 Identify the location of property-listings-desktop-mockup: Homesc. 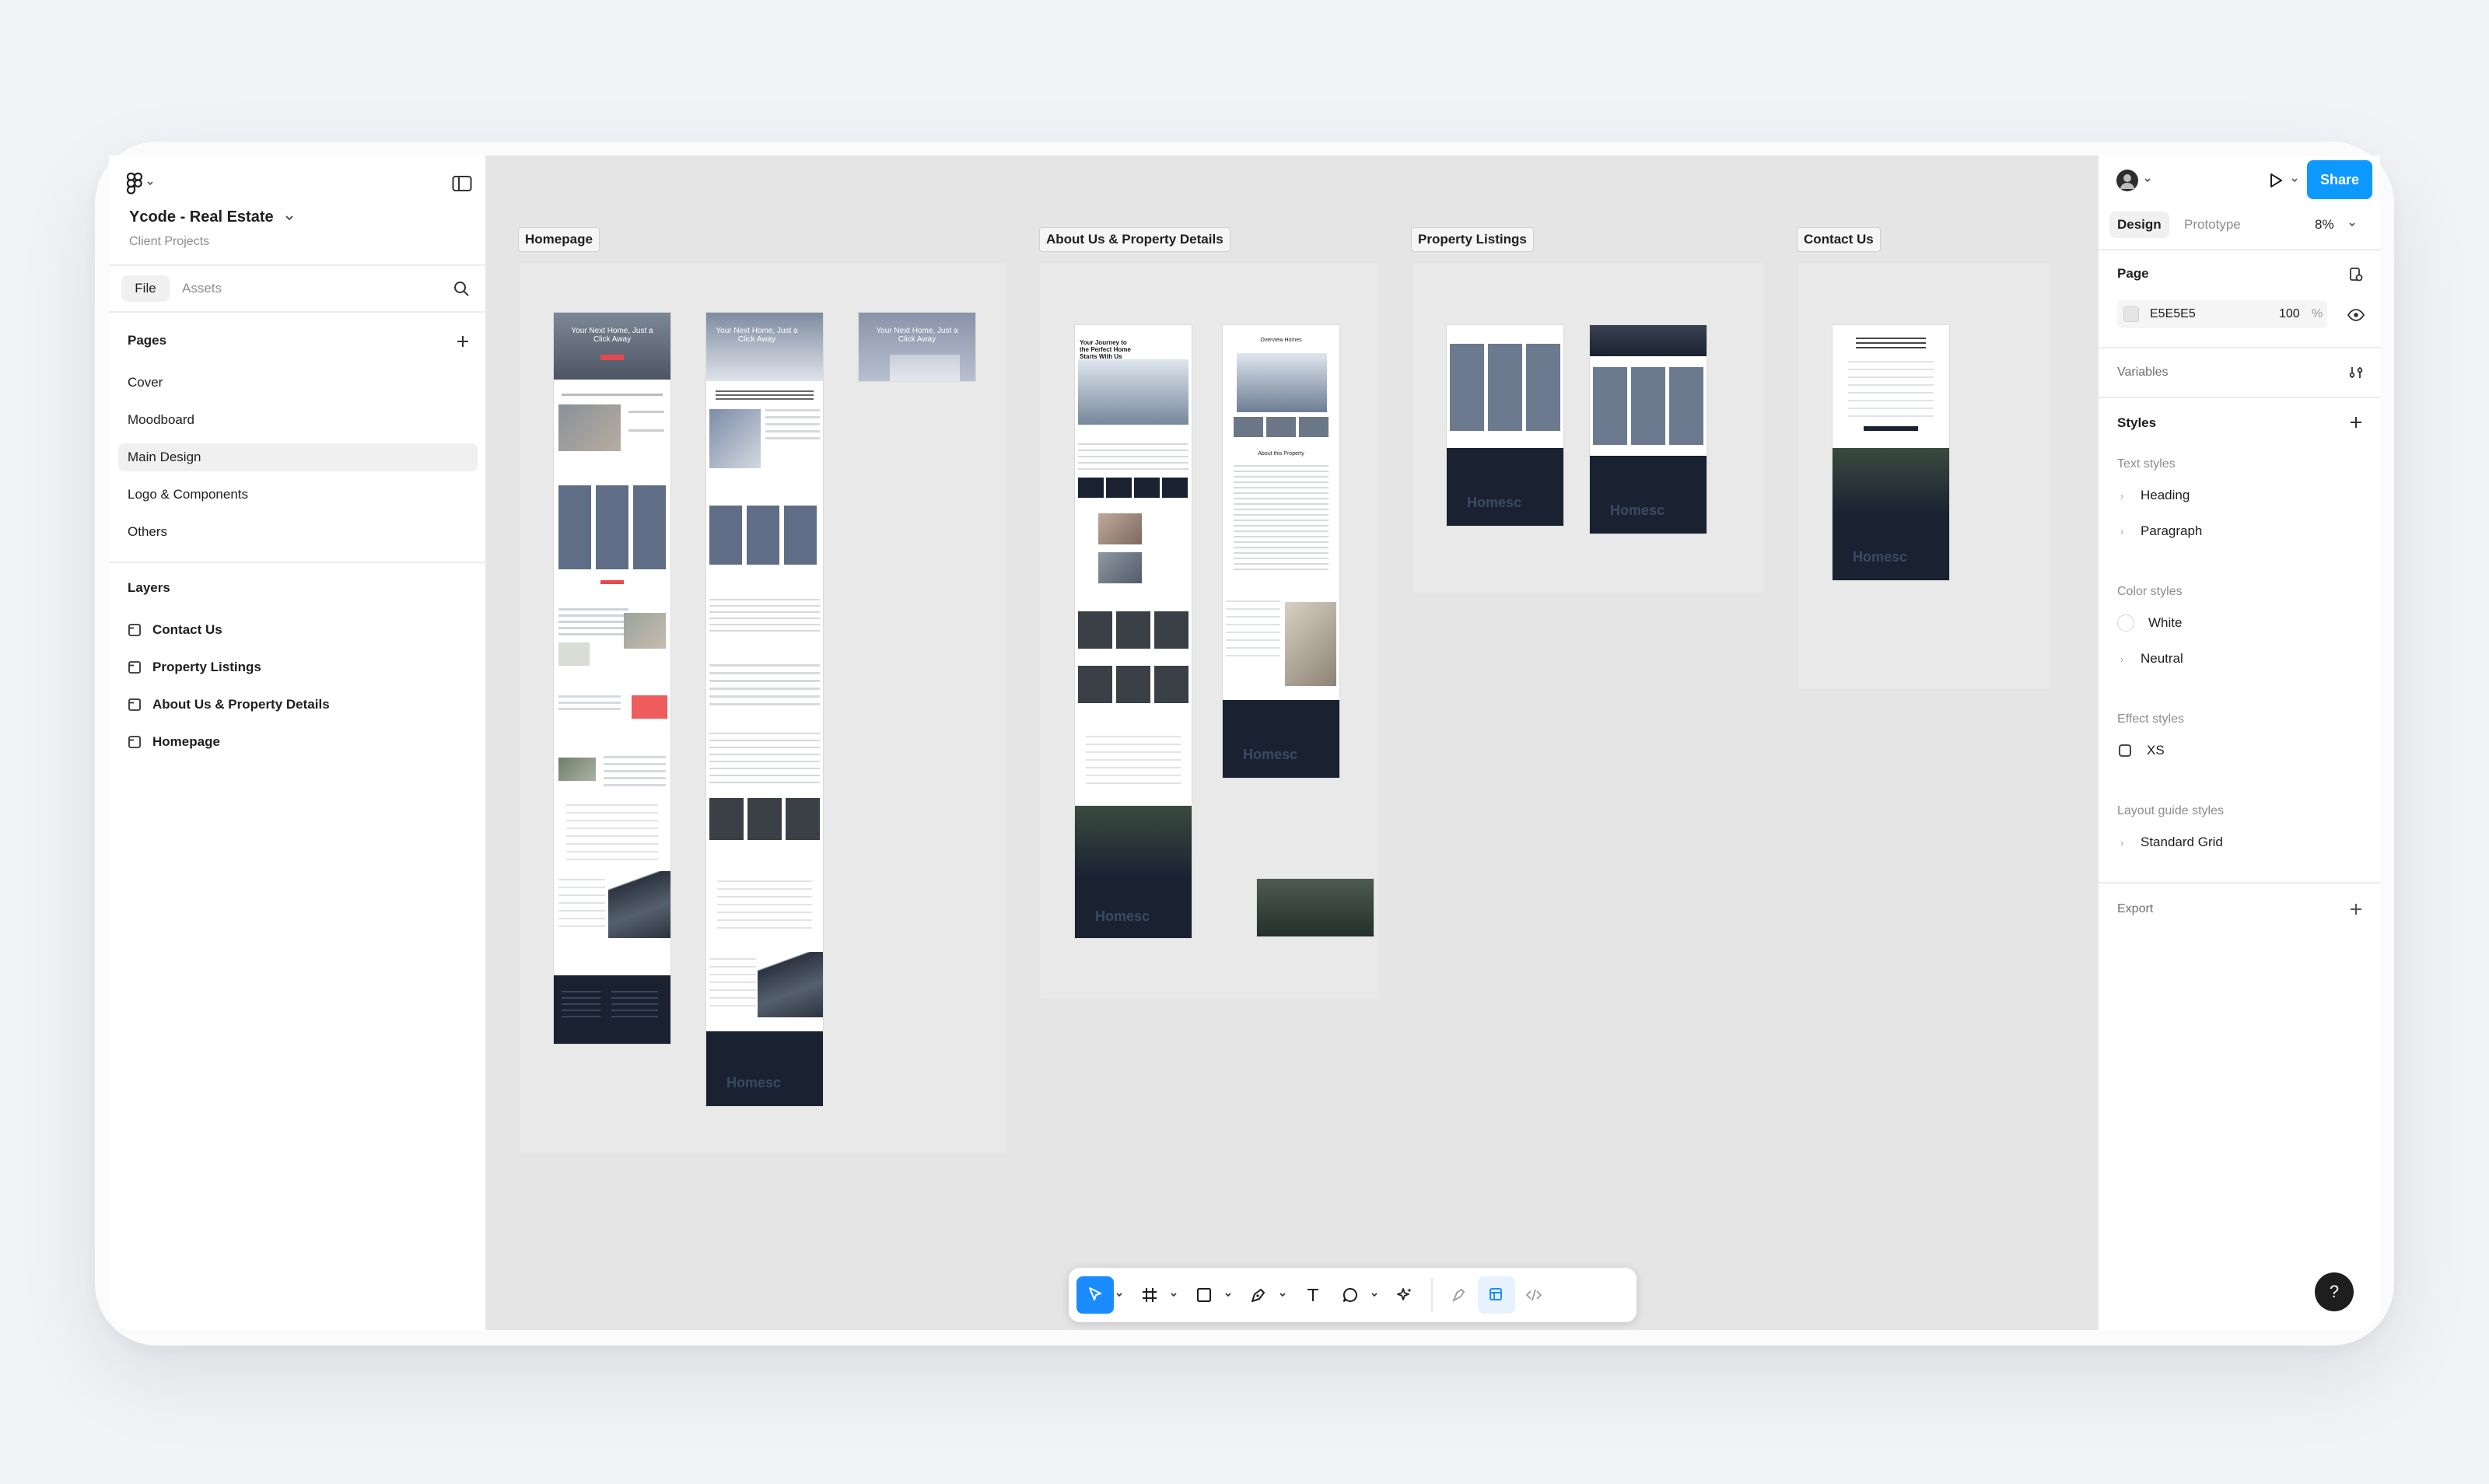
(1505, 425).